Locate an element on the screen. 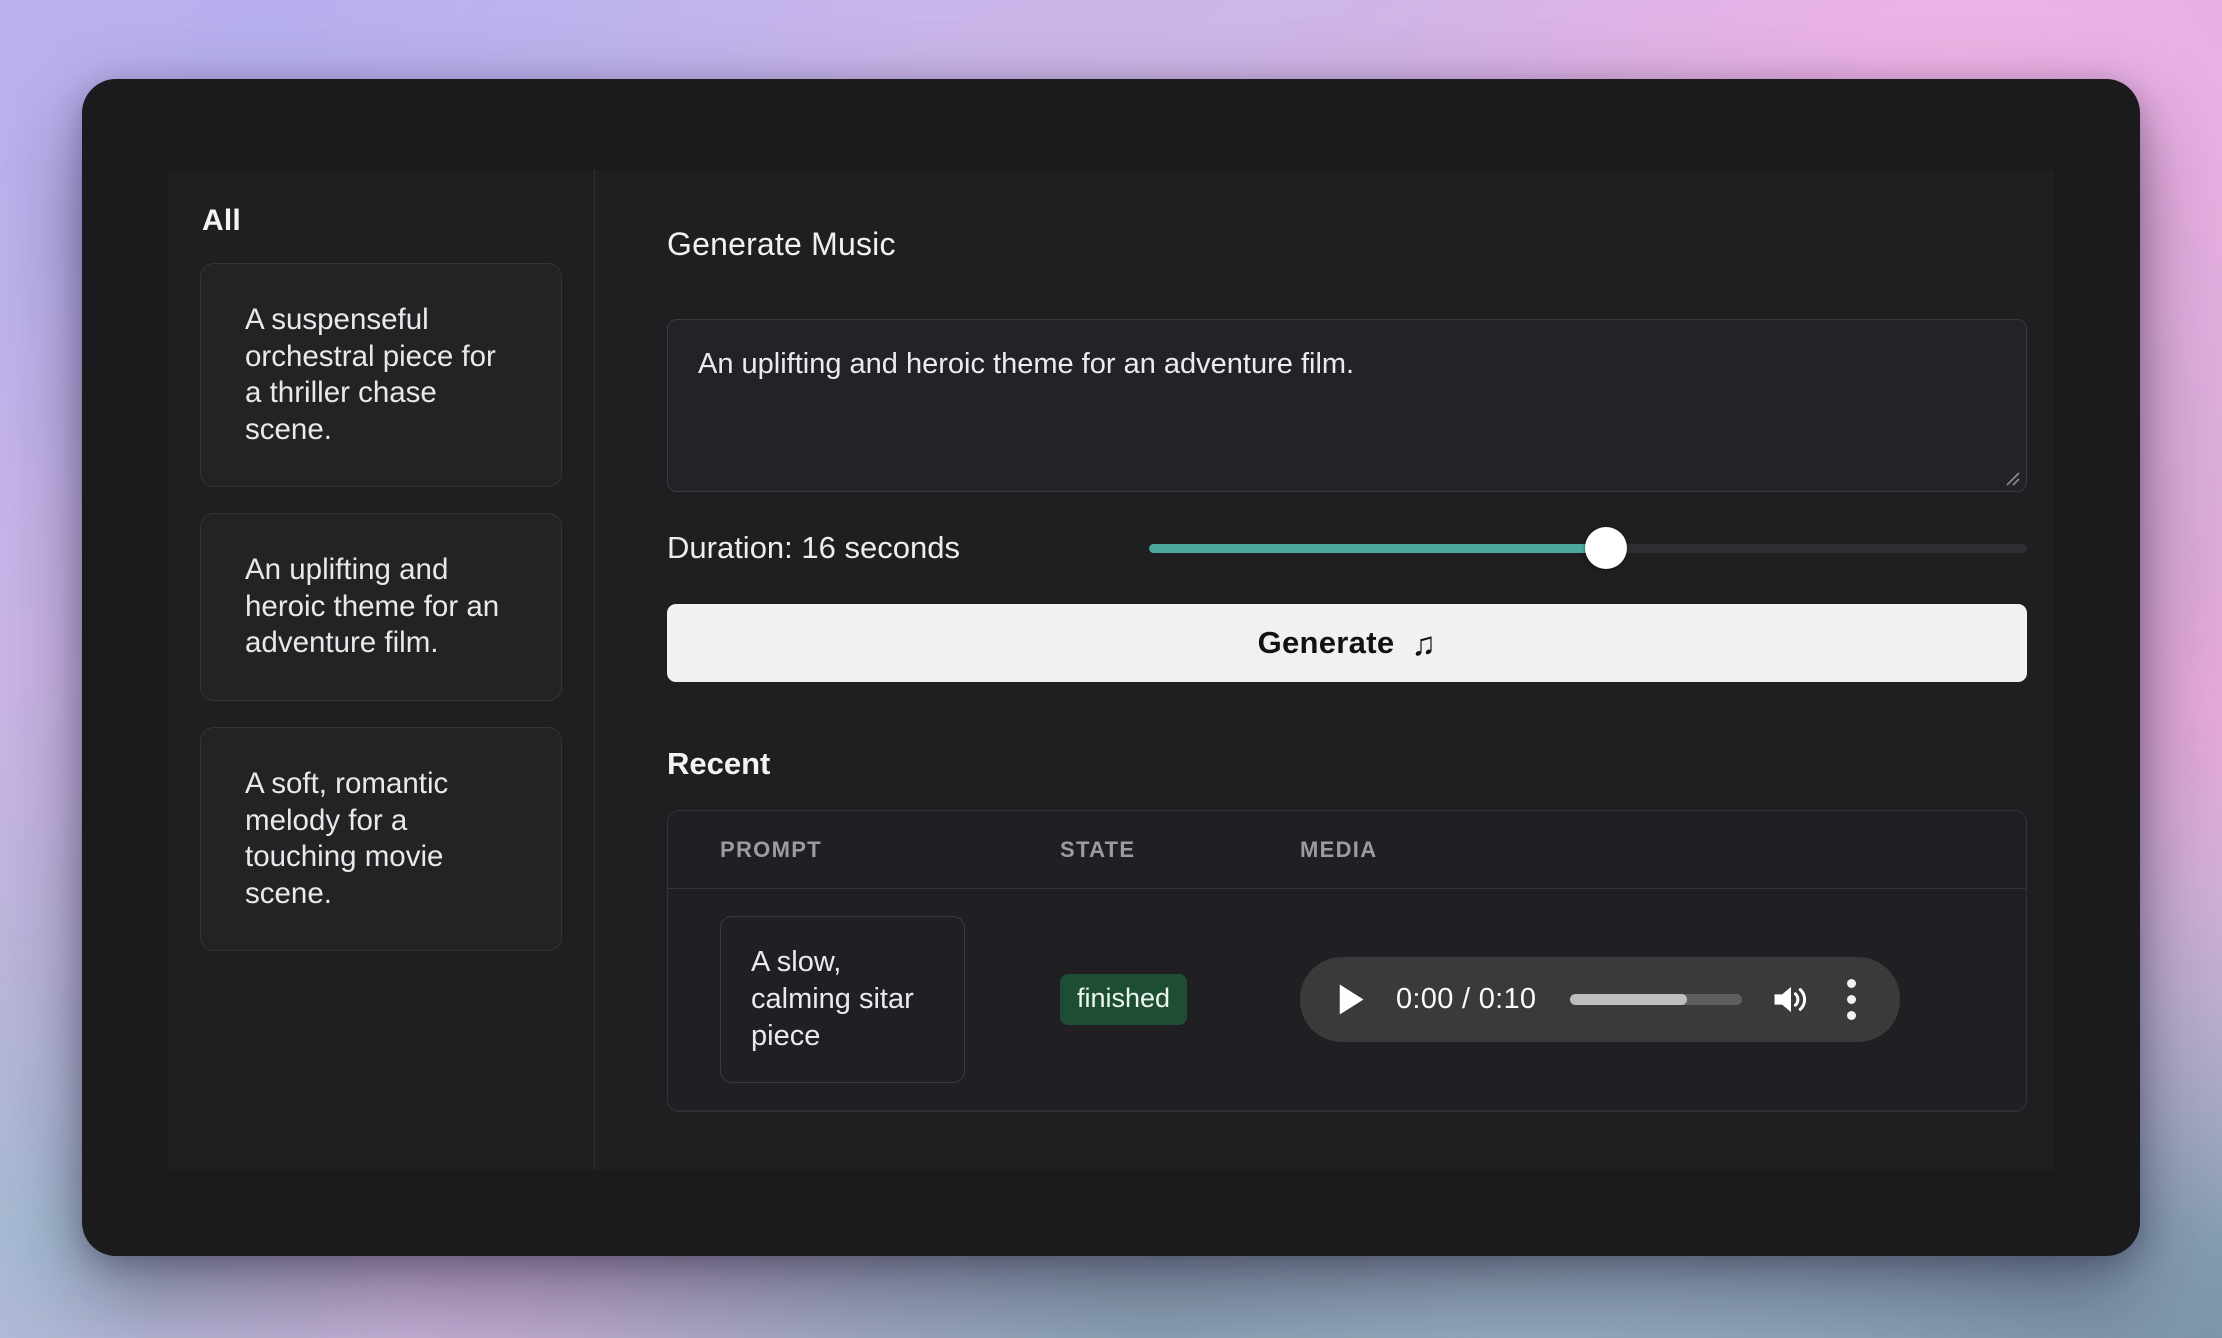 The height and width of the screenshot is (1338, 2222). recent-section-title: Recent is located at coordinates (719, 763).